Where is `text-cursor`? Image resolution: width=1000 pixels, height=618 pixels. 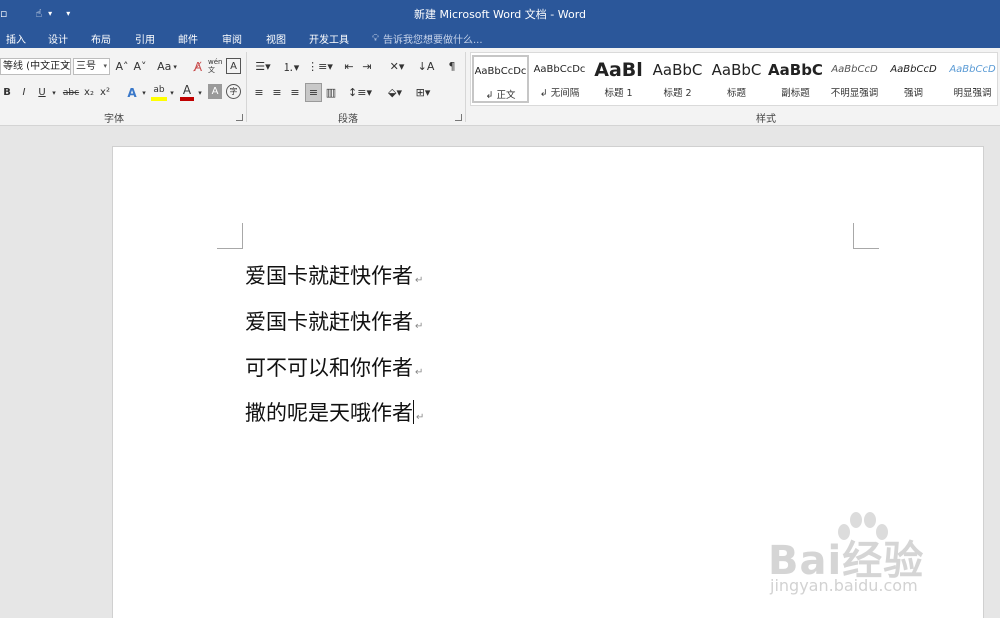 text-cursor is located at coordinates (413, 412).